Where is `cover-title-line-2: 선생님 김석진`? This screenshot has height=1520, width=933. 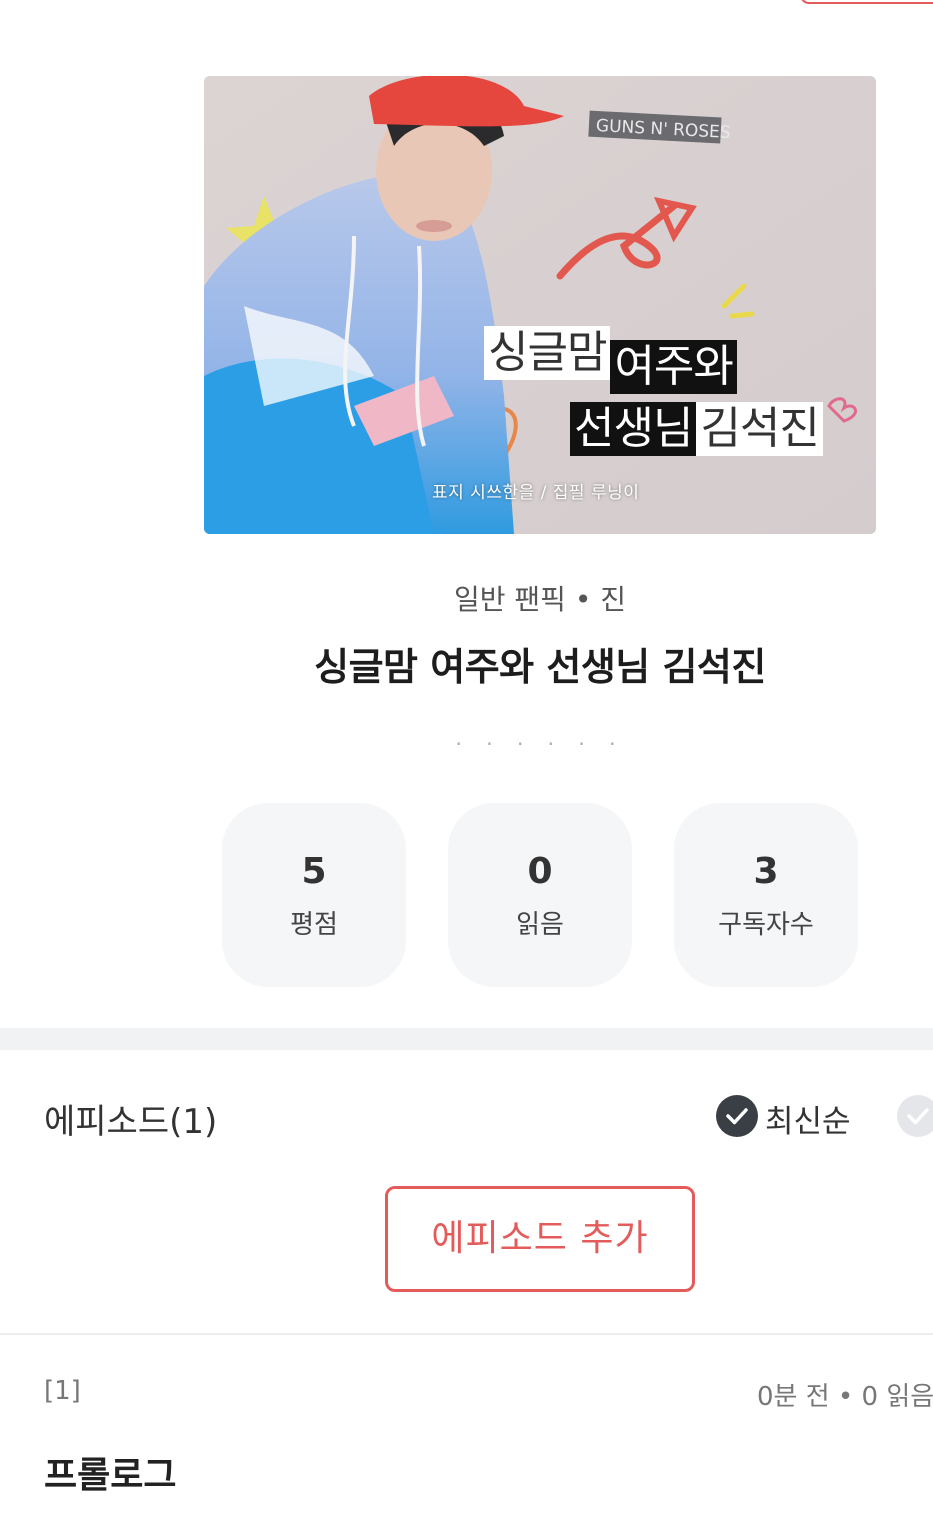 cover-title-line-2: 선생님 김석진 is located at coordinates (696, 429).